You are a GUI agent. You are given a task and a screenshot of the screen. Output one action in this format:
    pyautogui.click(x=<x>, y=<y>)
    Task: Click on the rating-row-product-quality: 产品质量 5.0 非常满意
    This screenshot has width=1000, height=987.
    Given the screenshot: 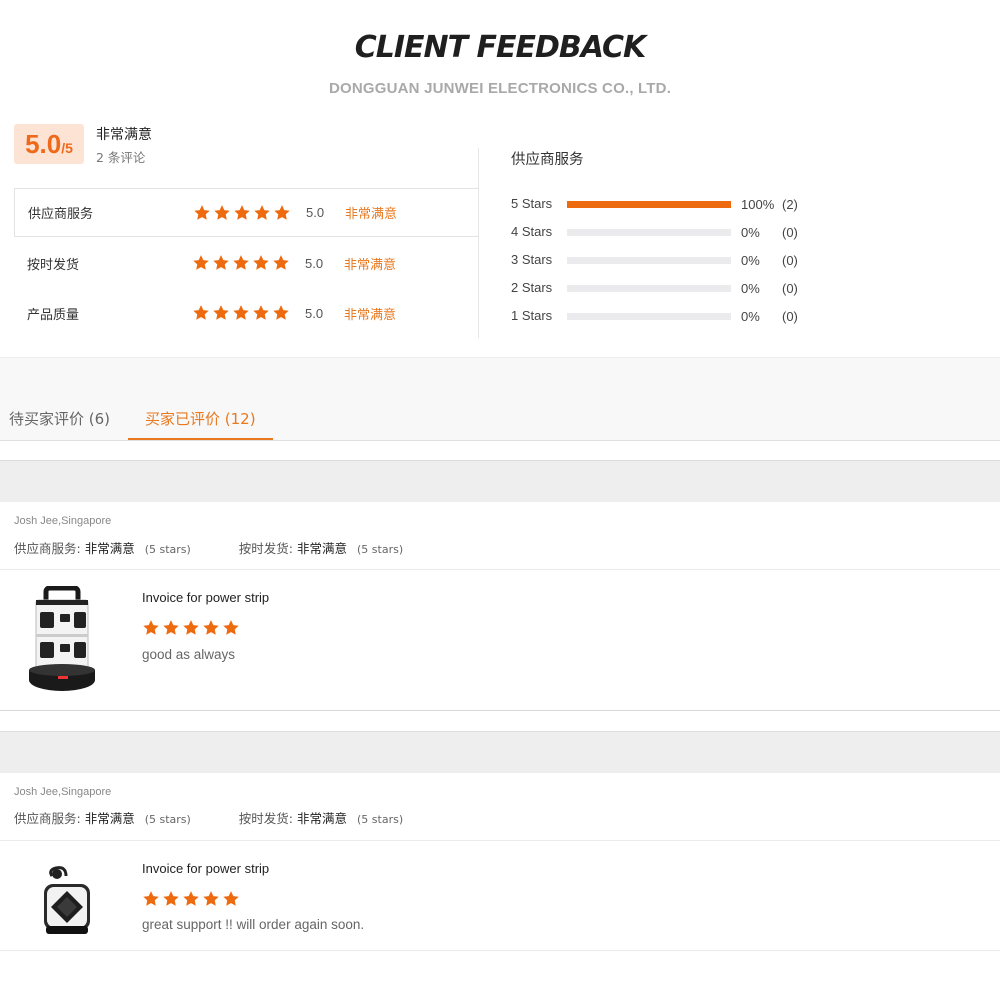 What is the action you would take?
    pyautogui.click(x=246, y=313)
    